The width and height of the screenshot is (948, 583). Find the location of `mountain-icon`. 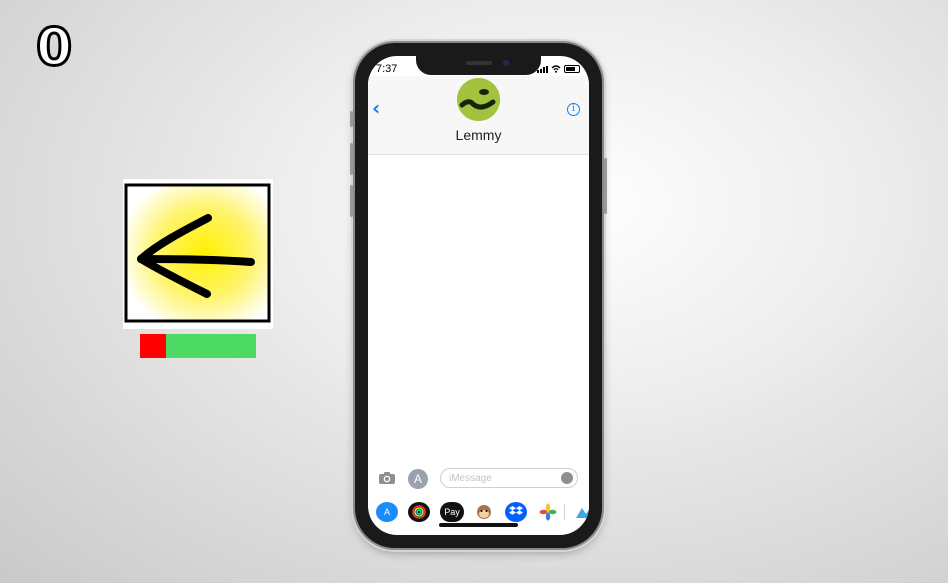

mountain-icon is located at coordinates (581, 512).